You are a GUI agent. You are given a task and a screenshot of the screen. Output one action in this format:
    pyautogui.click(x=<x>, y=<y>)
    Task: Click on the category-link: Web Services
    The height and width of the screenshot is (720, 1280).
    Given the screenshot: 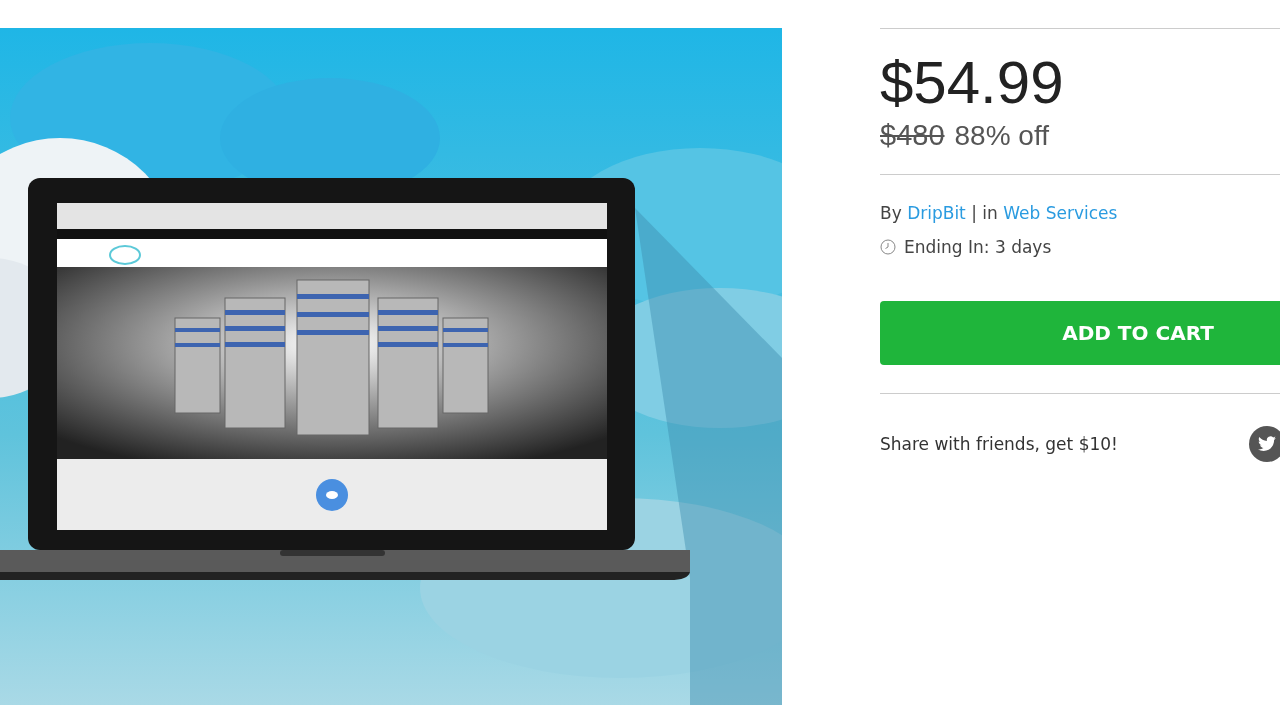 What is the action you would take?
    pyautogui.click(x=1060, y=213)
    